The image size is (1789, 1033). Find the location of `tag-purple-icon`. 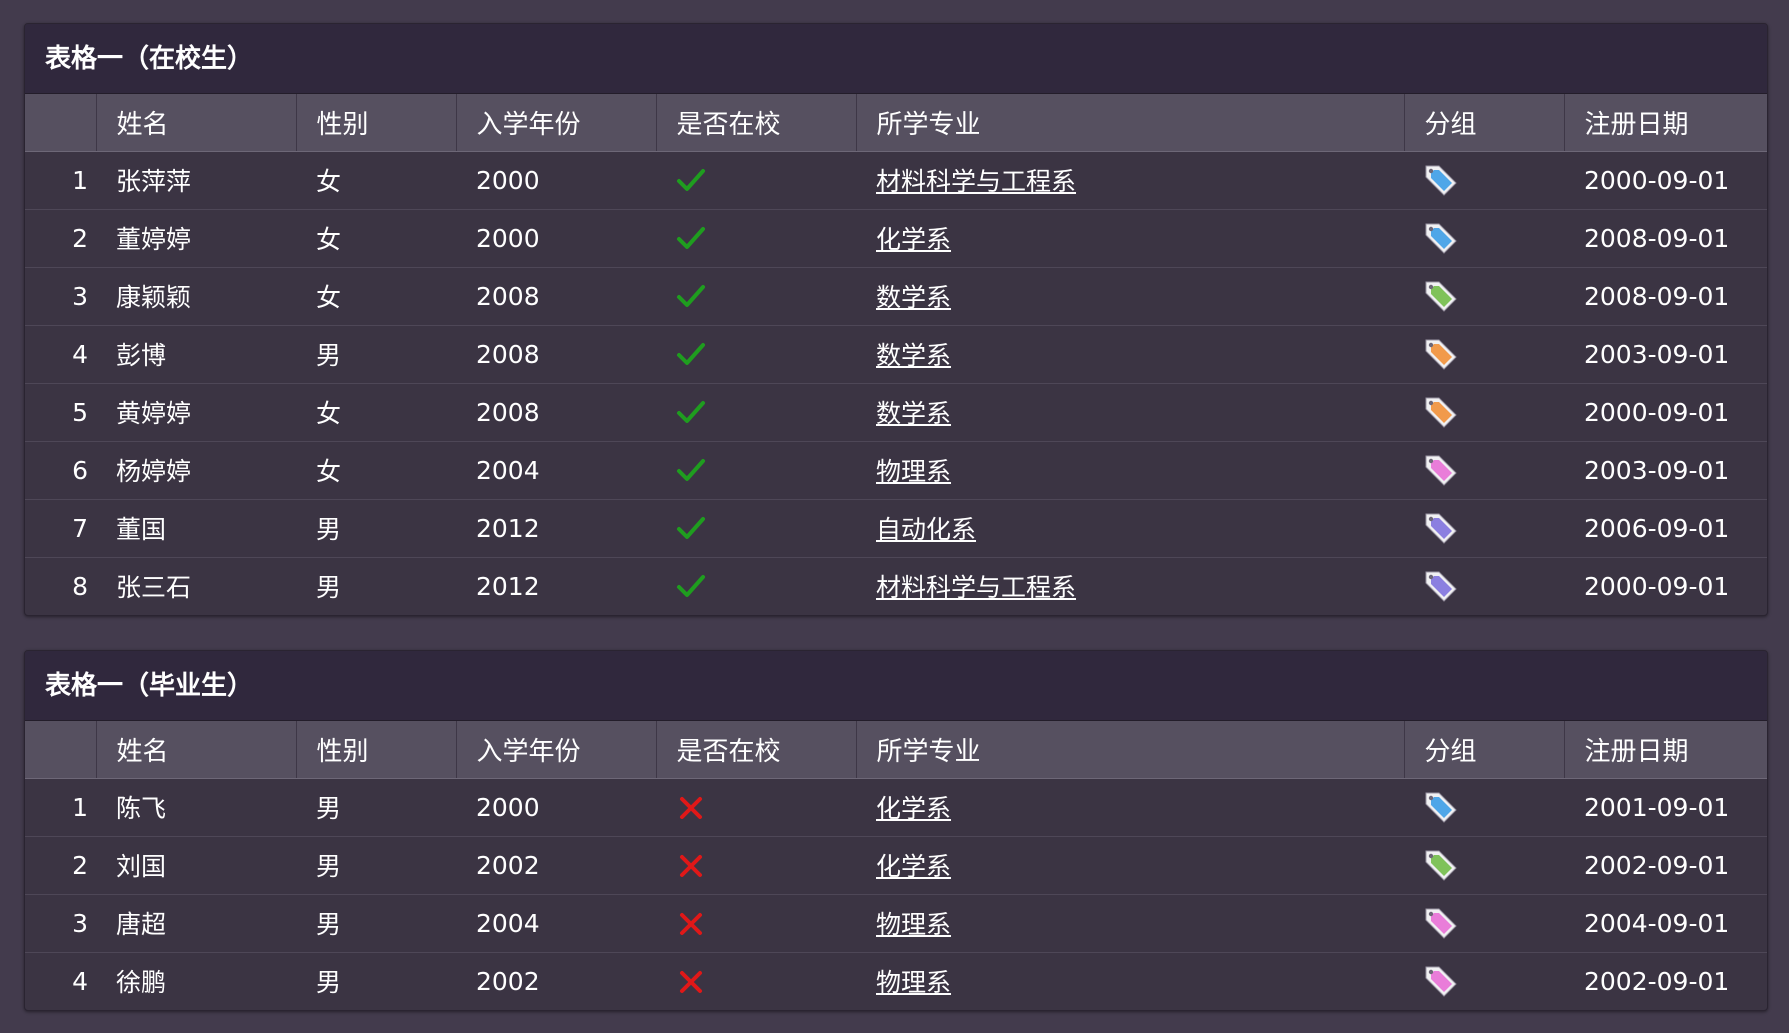

tag-purple-icon is located at coordinates (1441, 586).